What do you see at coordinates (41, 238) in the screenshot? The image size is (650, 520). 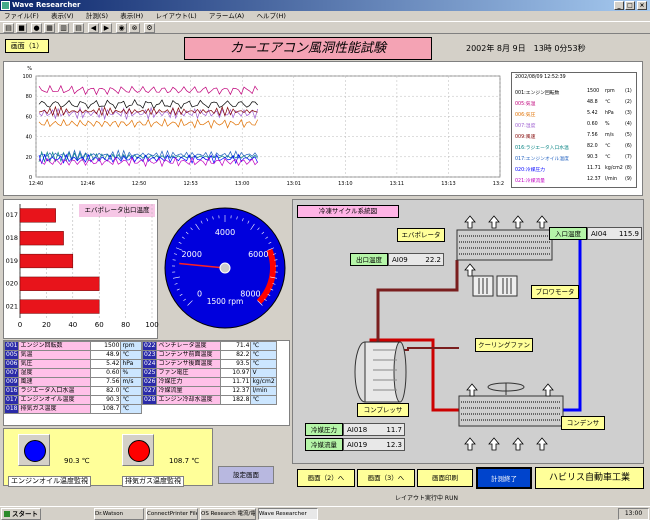 I see `bar` at bounding box center [41, 238].